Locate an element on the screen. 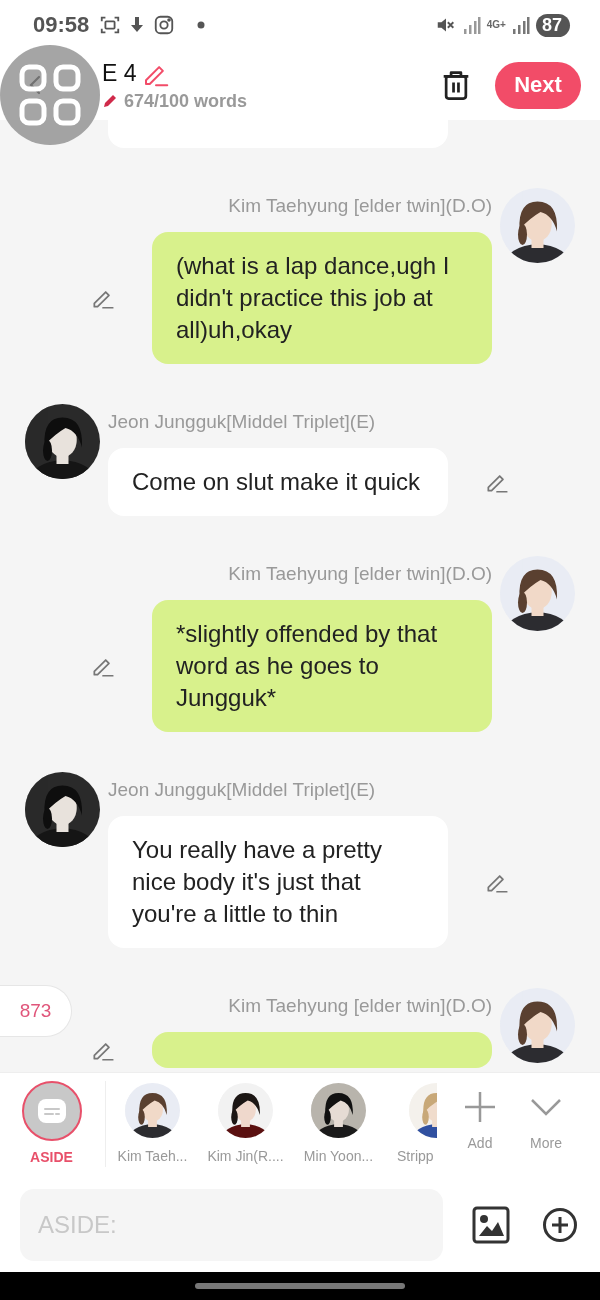 The width and height of the screenshot is (600, 1300). more-button: More is located at coordinates (546, 1112).